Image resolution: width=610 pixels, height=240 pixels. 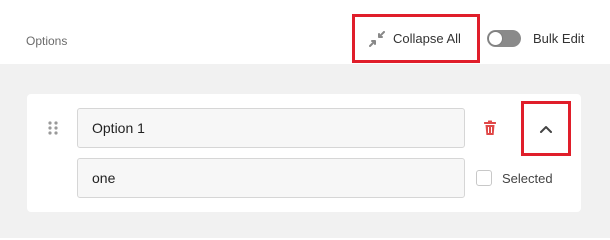 I want to click on collapse-all-label: Collapse All, so click(x=427, y=38).